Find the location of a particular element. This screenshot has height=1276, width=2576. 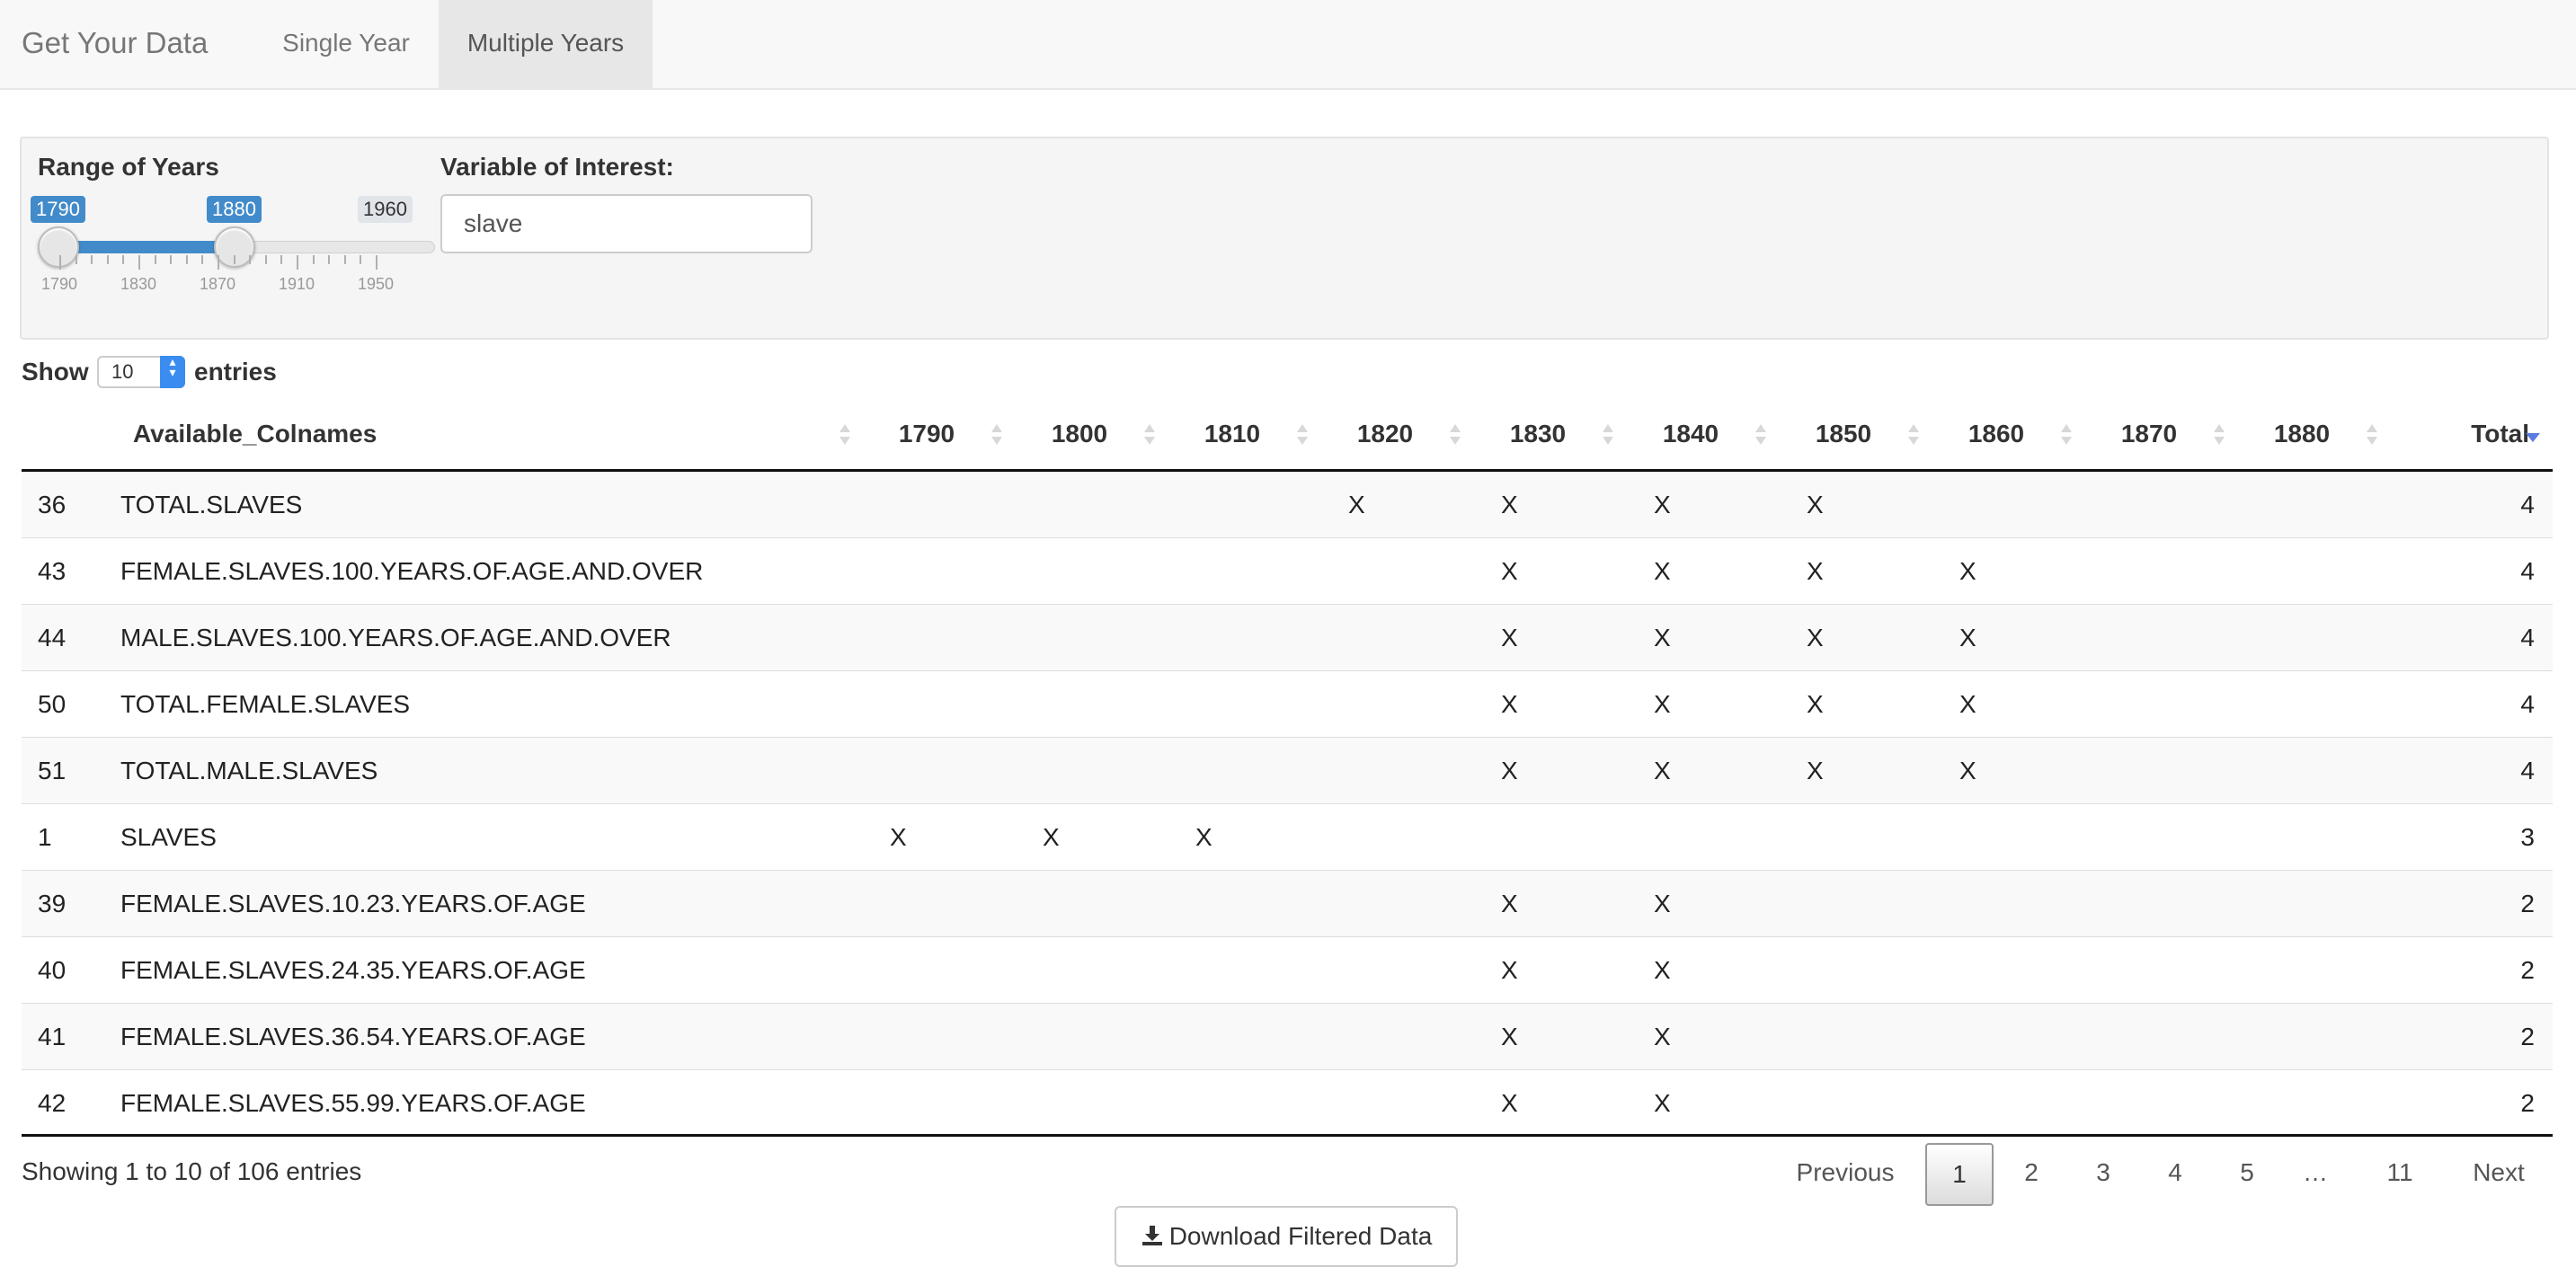

column-header-year: 1840 is located at coordinates (1690, 437).